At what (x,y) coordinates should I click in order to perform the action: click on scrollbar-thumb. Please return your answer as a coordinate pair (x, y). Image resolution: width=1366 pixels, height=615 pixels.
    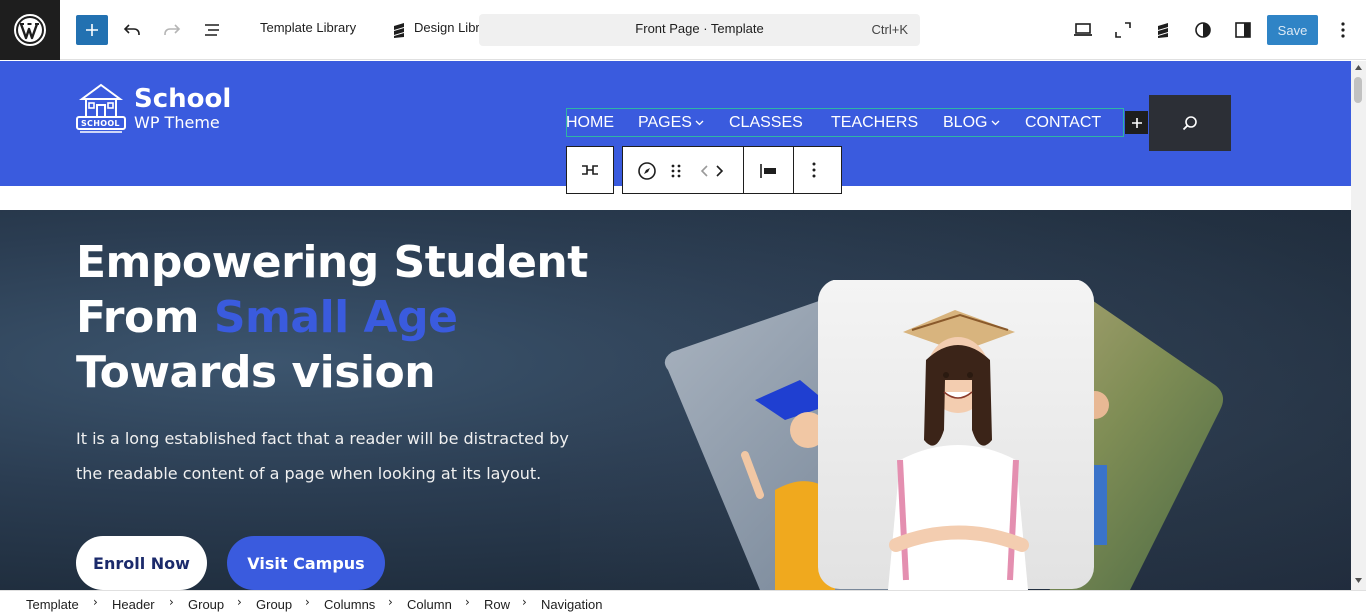
    Looking at the image, I should click on (1358, 90).